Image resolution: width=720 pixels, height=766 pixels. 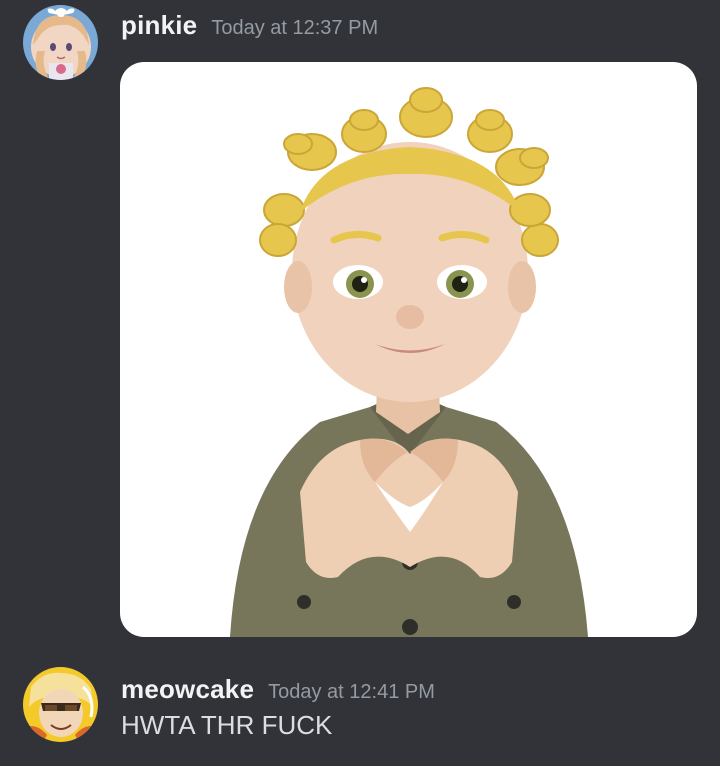 What do you see at coordinates (159, 25) in the screenshot?
I see `username: pinkie` at bounding box center [159, 25].